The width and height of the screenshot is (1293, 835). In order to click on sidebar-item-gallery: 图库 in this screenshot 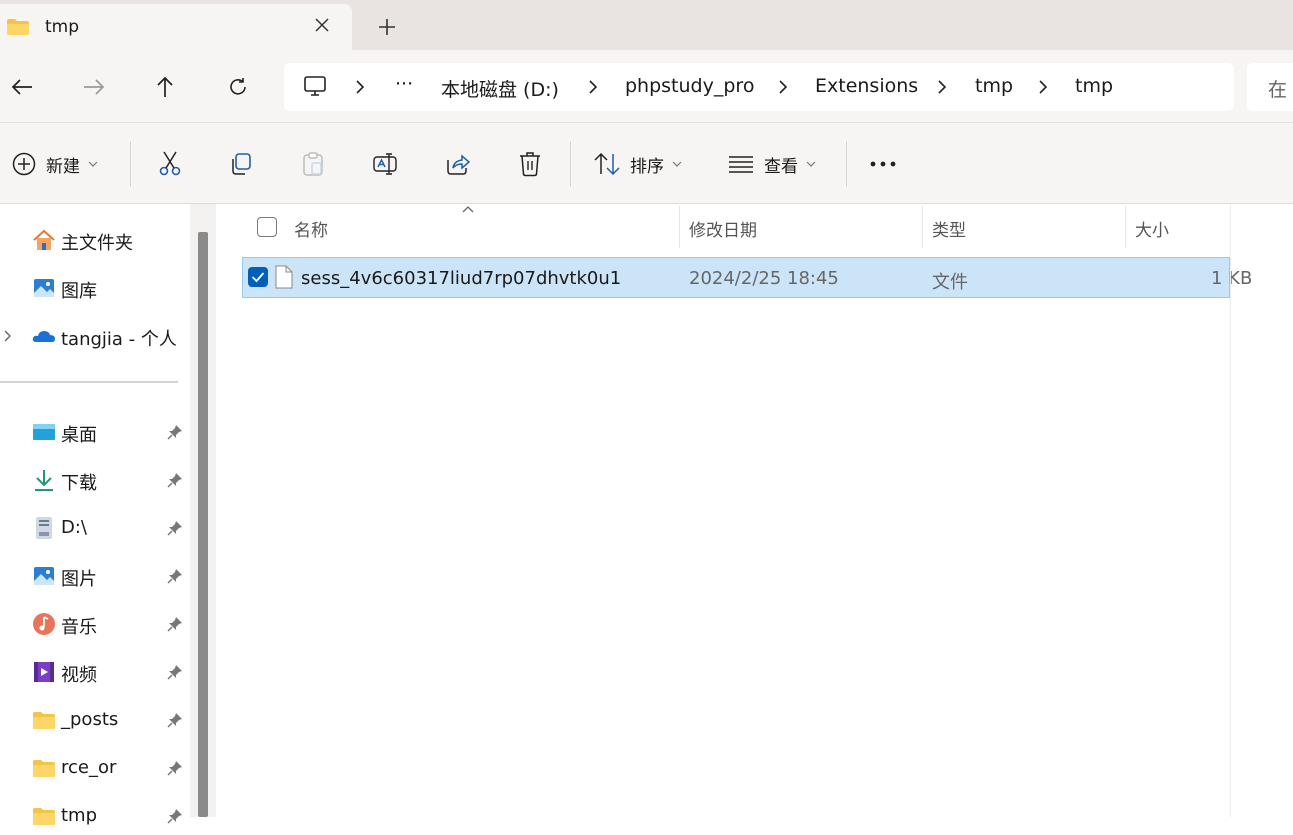, I will do `click(95, 287)`.